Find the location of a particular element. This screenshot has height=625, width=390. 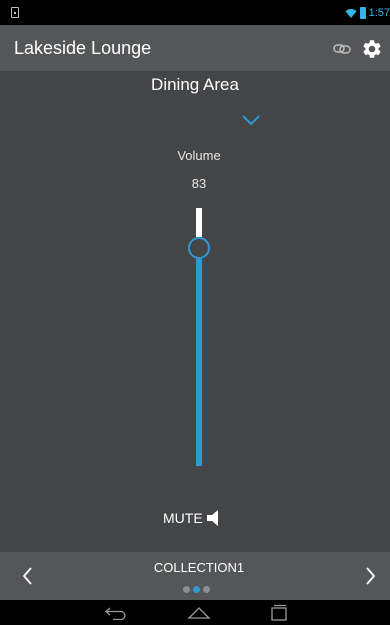

system-nav-bar is located at coordinates (195, 612).